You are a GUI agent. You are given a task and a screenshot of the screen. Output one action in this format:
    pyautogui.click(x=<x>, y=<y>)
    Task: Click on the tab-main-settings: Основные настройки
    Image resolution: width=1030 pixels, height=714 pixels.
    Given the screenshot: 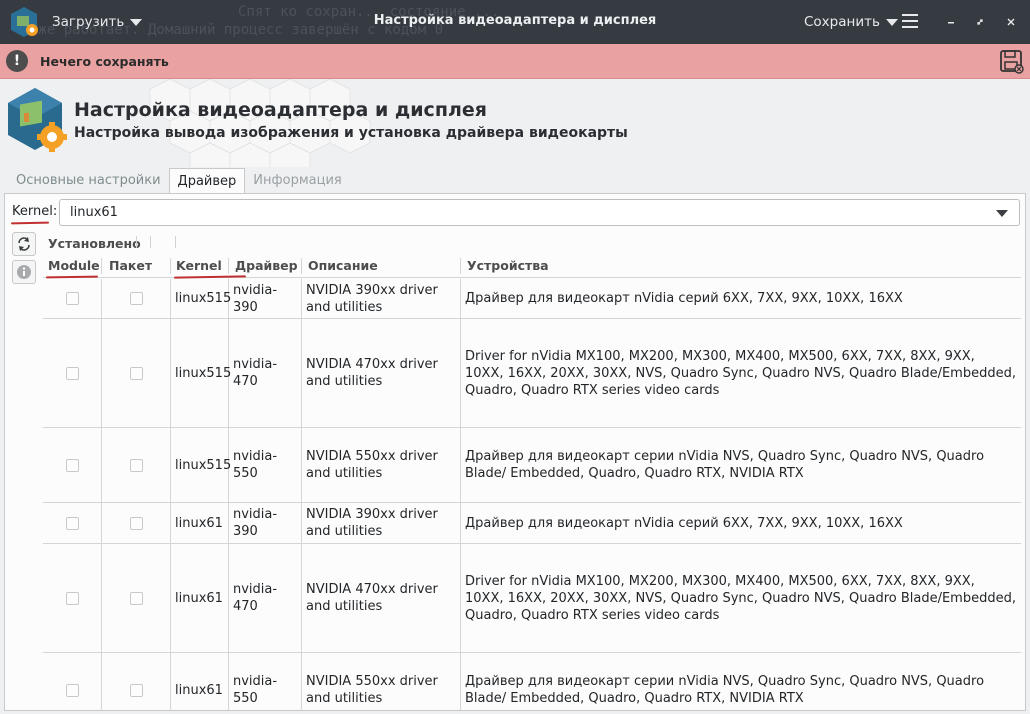 What is the action you would take?
    pyautogui.click(x=88, y=181)
    